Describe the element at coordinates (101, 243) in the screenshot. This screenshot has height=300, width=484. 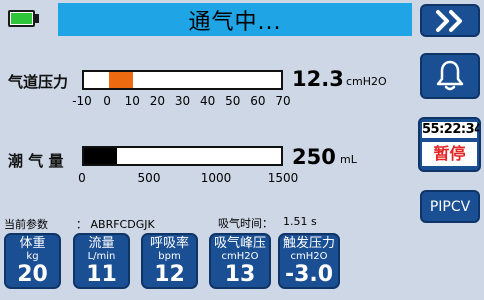
I see `param-name: 流量` at that location.